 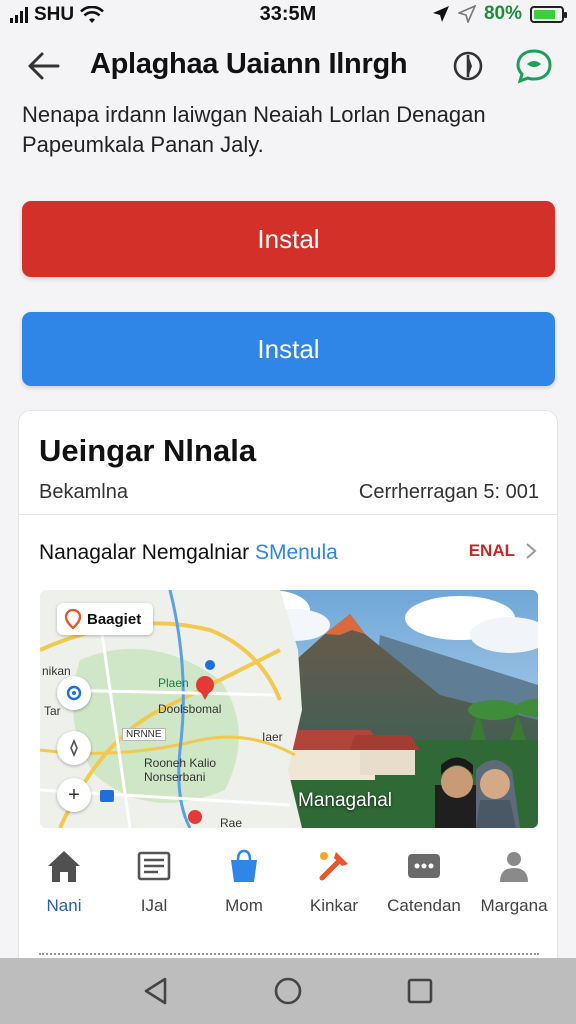 I want to click on row-action-button: ENAL, so click(x=503, y=551).